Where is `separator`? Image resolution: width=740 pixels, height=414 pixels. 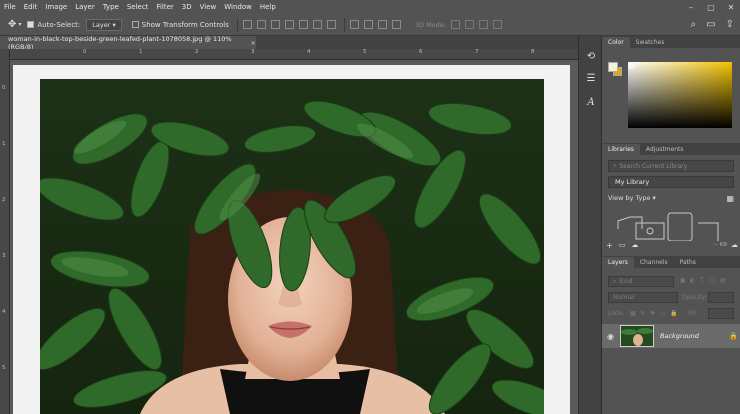
separator is located at coordinates (344, 24).